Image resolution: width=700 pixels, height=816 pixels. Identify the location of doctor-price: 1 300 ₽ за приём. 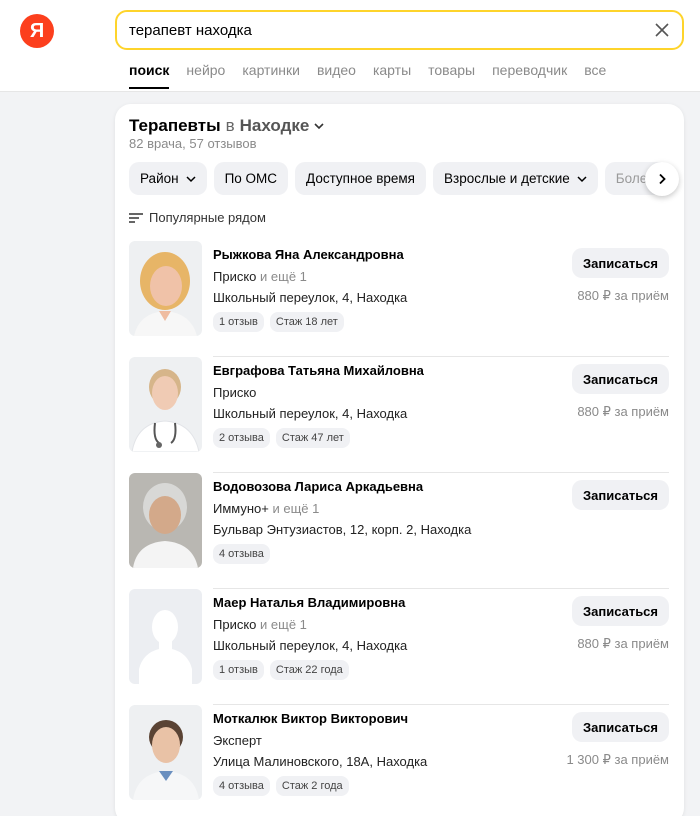
(617, 759).